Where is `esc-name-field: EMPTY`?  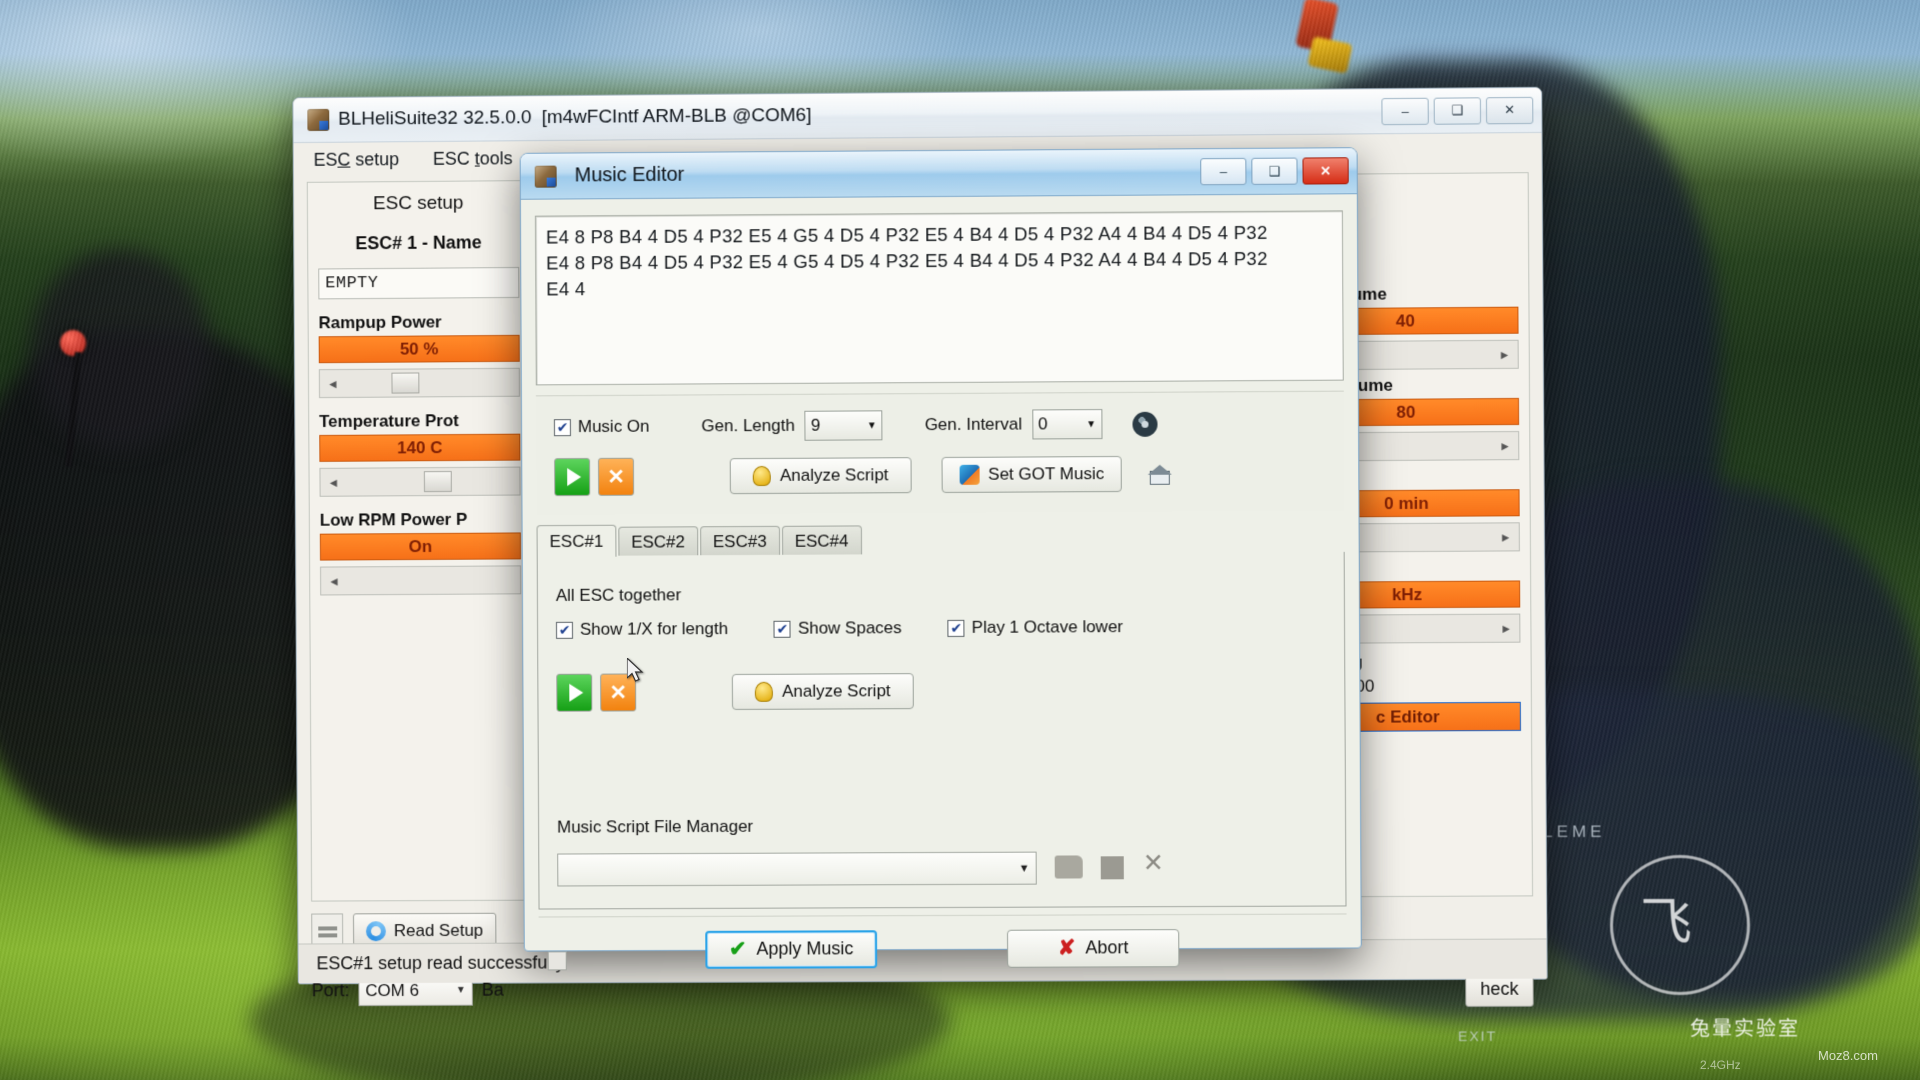
esc-name-field: EMPTY is located at coordinates (419, 283).